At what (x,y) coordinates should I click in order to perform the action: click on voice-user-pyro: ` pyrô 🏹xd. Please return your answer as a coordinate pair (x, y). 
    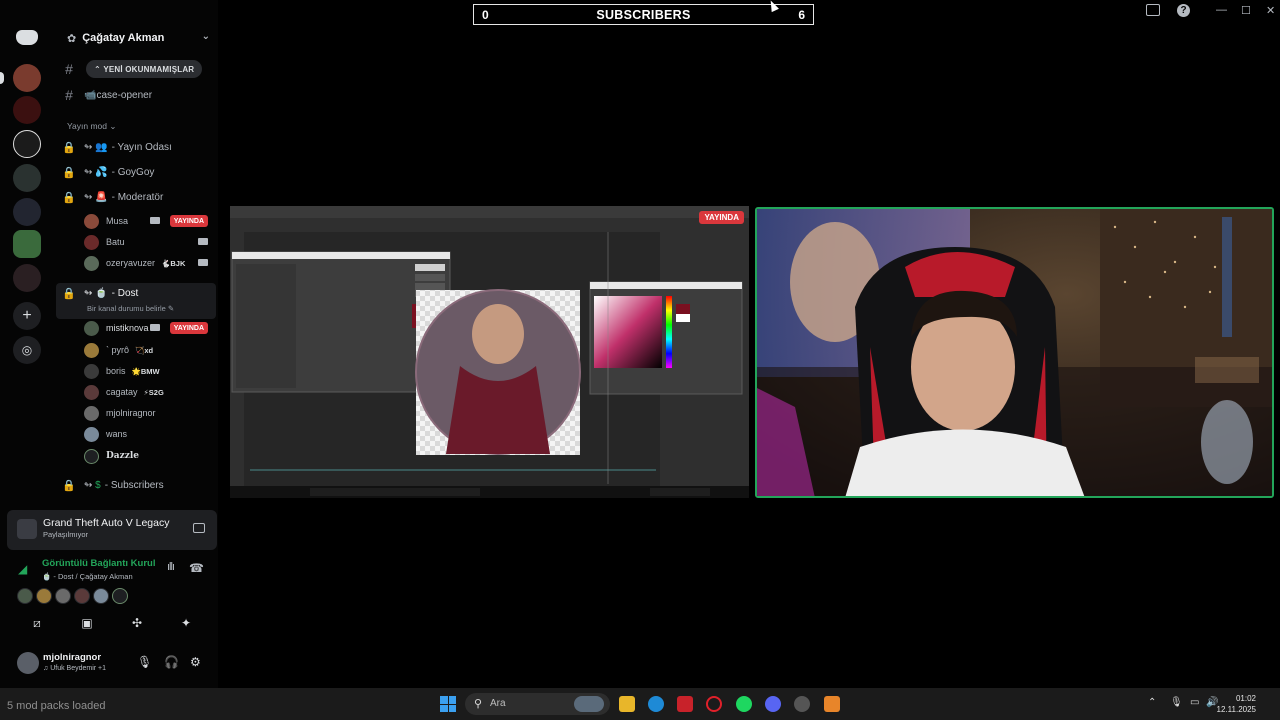
    Looking at the image, I should click on (150, 350).